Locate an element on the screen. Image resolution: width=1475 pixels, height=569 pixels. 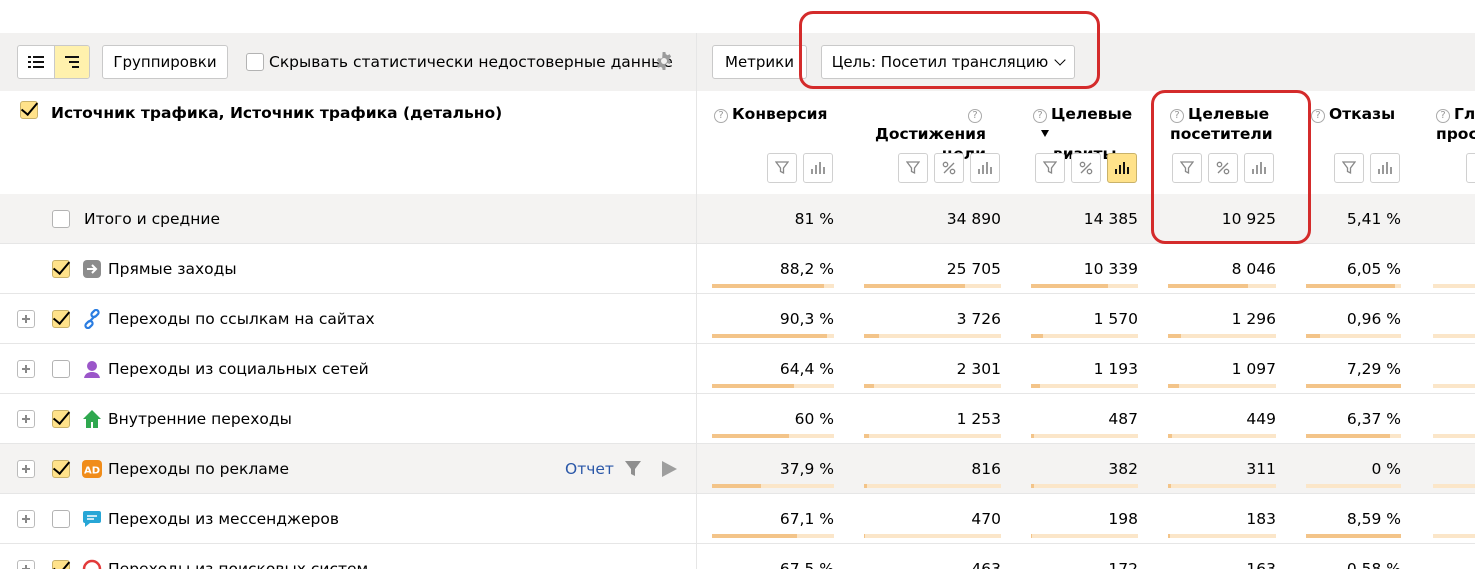
metric-value: 3 726 is located at coordinates (979, 319).